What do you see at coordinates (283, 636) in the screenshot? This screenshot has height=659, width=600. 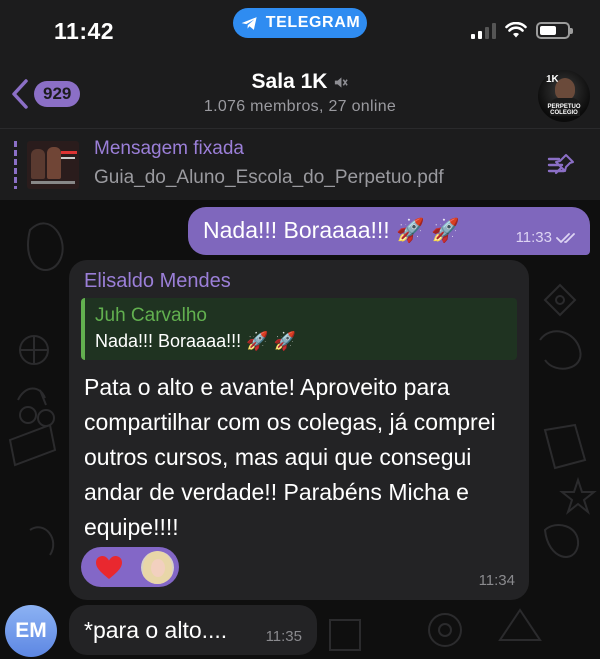 I see `message-time: 11:35` at bounding box center [283, 636].